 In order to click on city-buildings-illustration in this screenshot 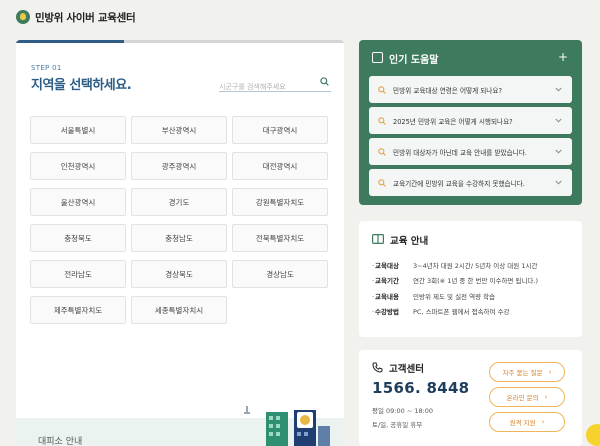, I will do `click(287, 426)`.